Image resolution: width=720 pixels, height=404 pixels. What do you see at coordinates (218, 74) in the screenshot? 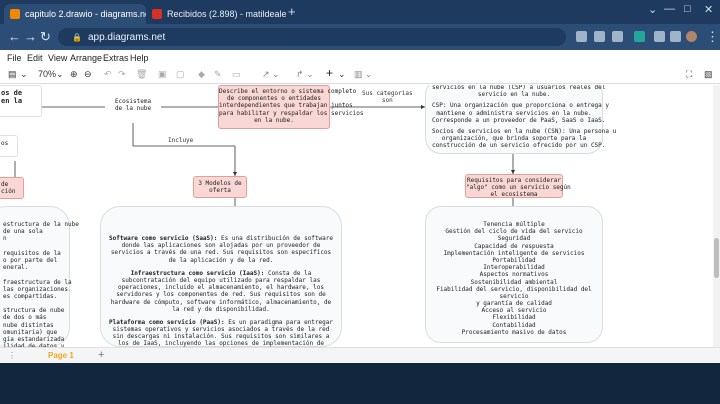
I see `line-color-icon: ✎` at bounding box center [218, 74].